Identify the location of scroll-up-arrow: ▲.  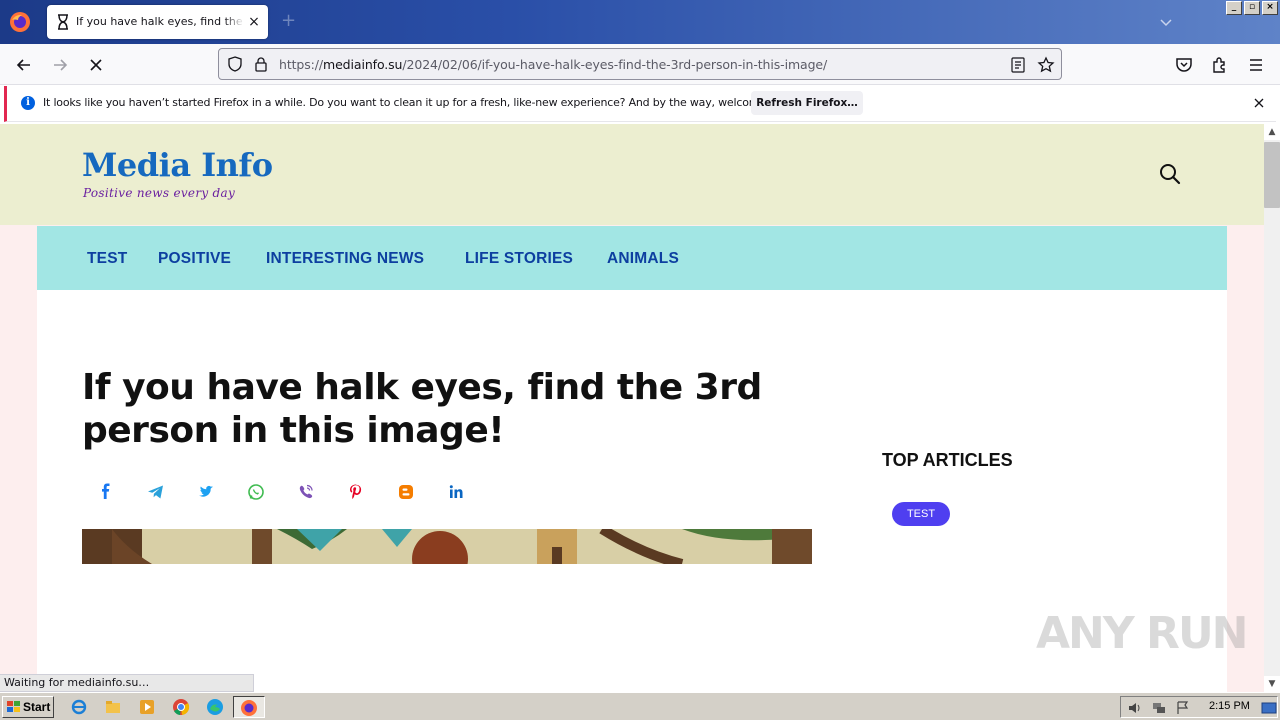
(1272, 132).